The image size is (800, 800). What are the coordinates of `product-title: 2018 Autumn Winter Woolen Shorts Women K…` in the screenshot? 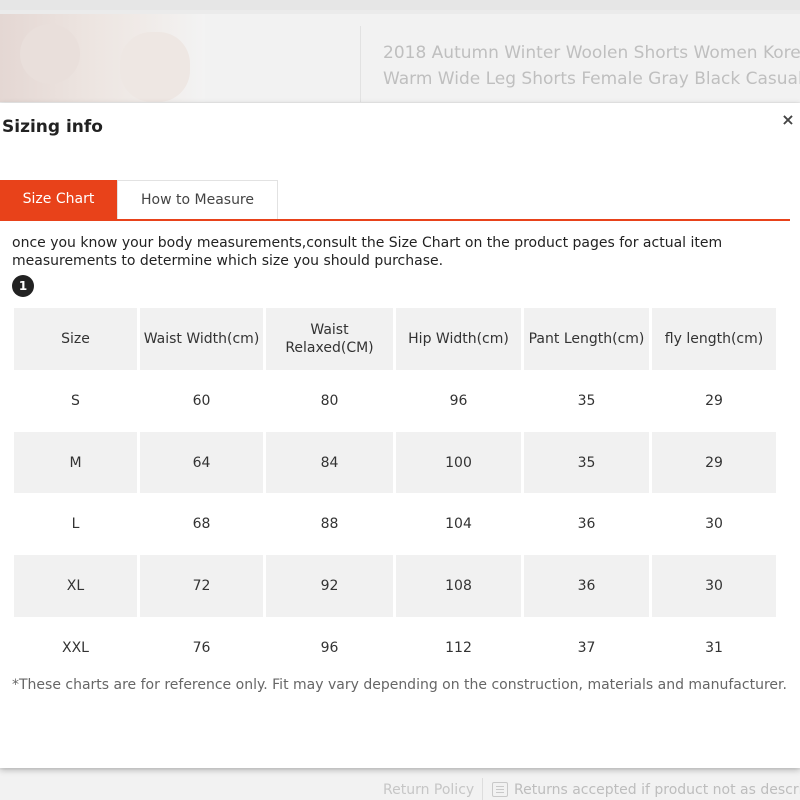 It's located at (591, 66).